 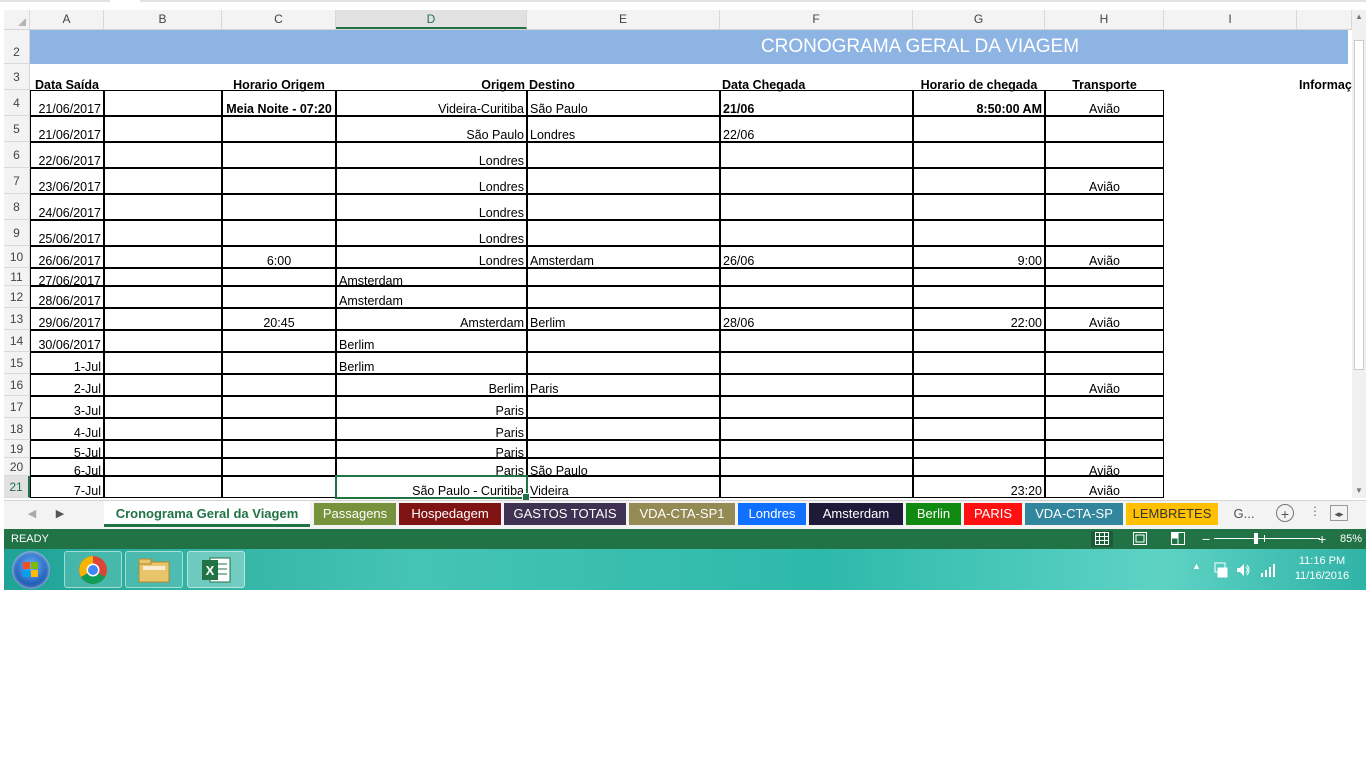 I want to click on cell-e8, so click(x=623, y=207).